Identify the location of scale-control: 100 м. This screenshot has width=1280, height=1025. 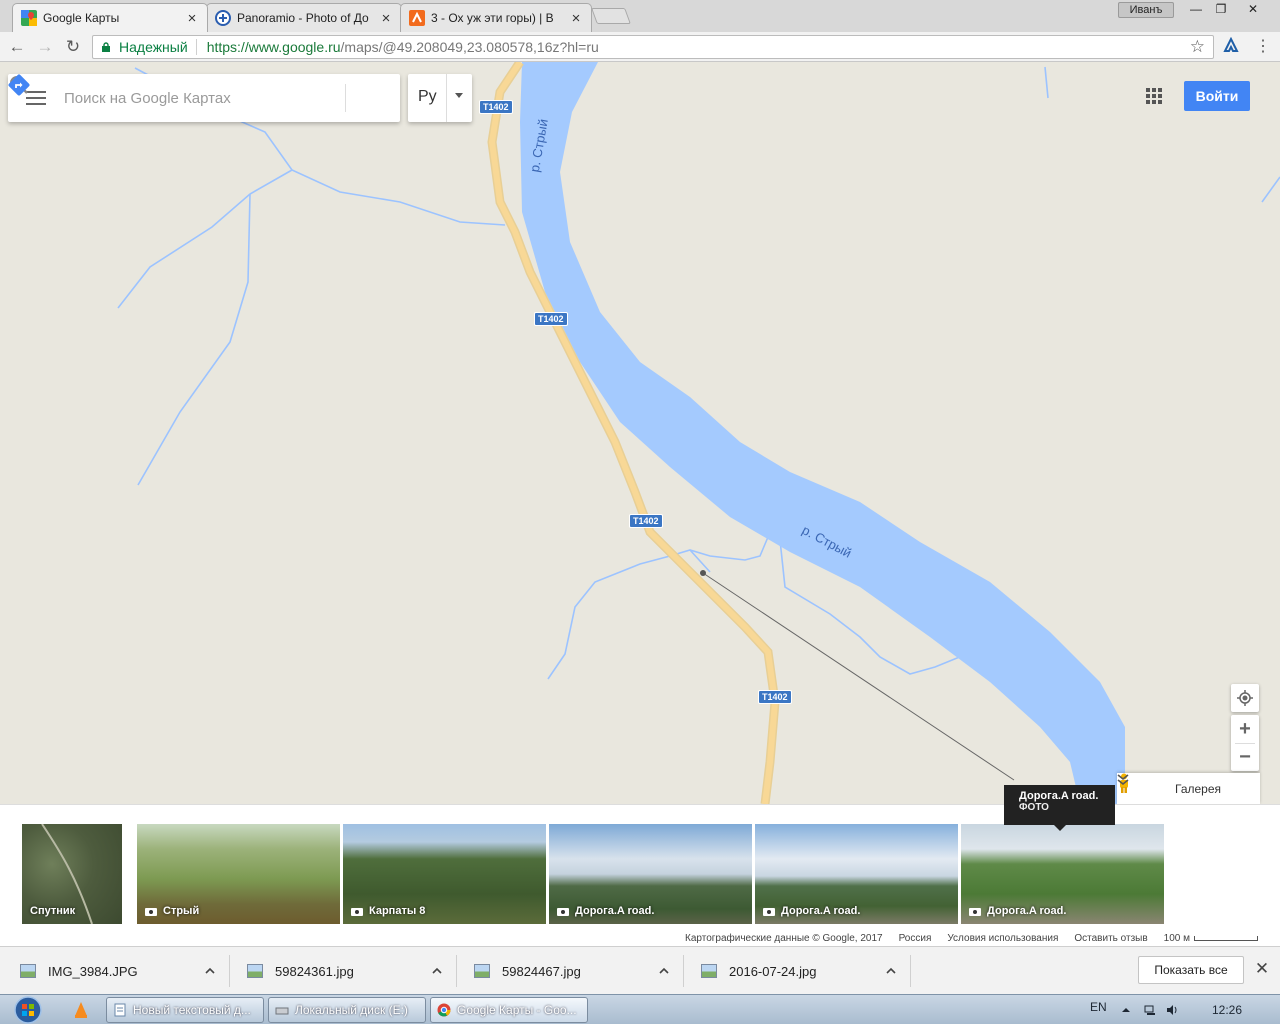
(1211, 938).